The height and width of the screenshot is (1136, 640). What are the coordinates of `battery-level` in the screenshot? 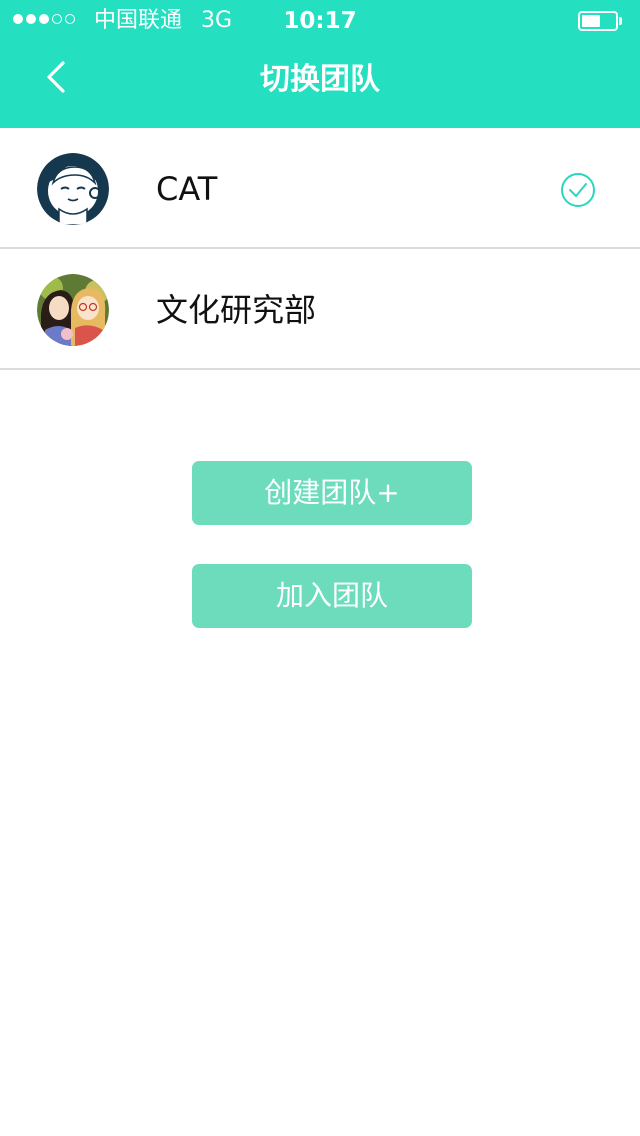 It's located at (591, 21).